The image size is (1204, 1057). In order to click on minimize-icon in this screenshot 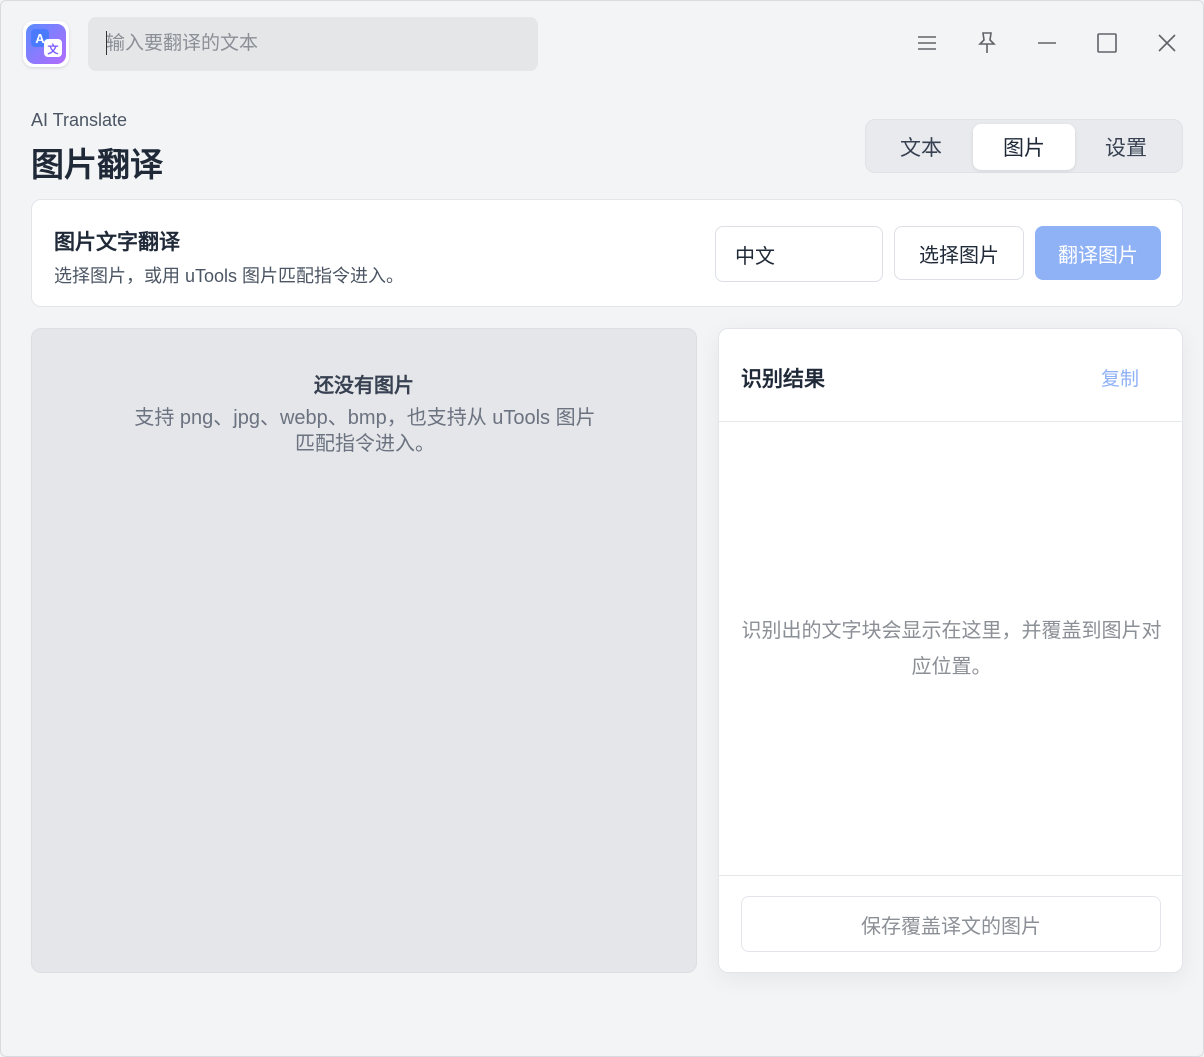, I will do `click(1047, 43)`.